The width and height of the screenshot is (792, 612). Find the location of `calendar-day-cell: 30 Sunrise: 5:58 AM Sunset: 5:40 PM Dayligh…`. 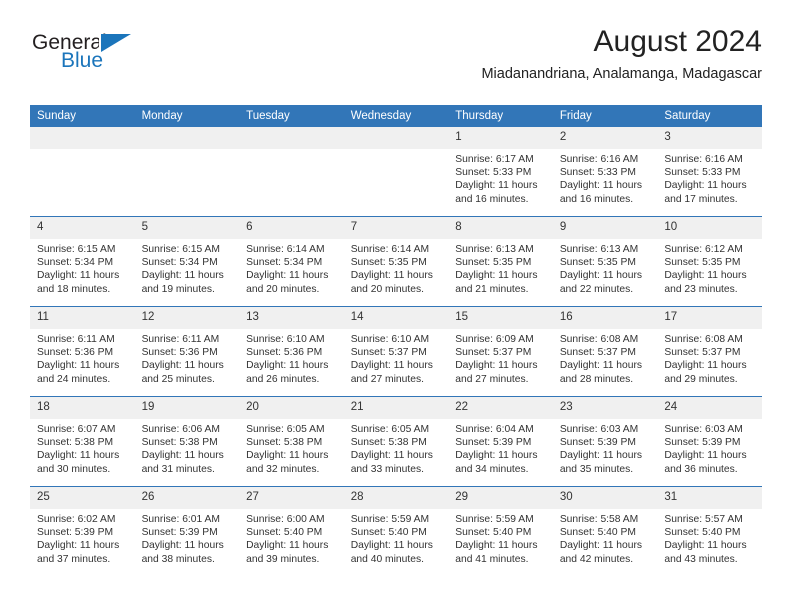

calendar-day-cell: 30 Sunrise: 5:58 AM Sunset: 5:40 PM Dayligh… is located at coordinates (605, 531).